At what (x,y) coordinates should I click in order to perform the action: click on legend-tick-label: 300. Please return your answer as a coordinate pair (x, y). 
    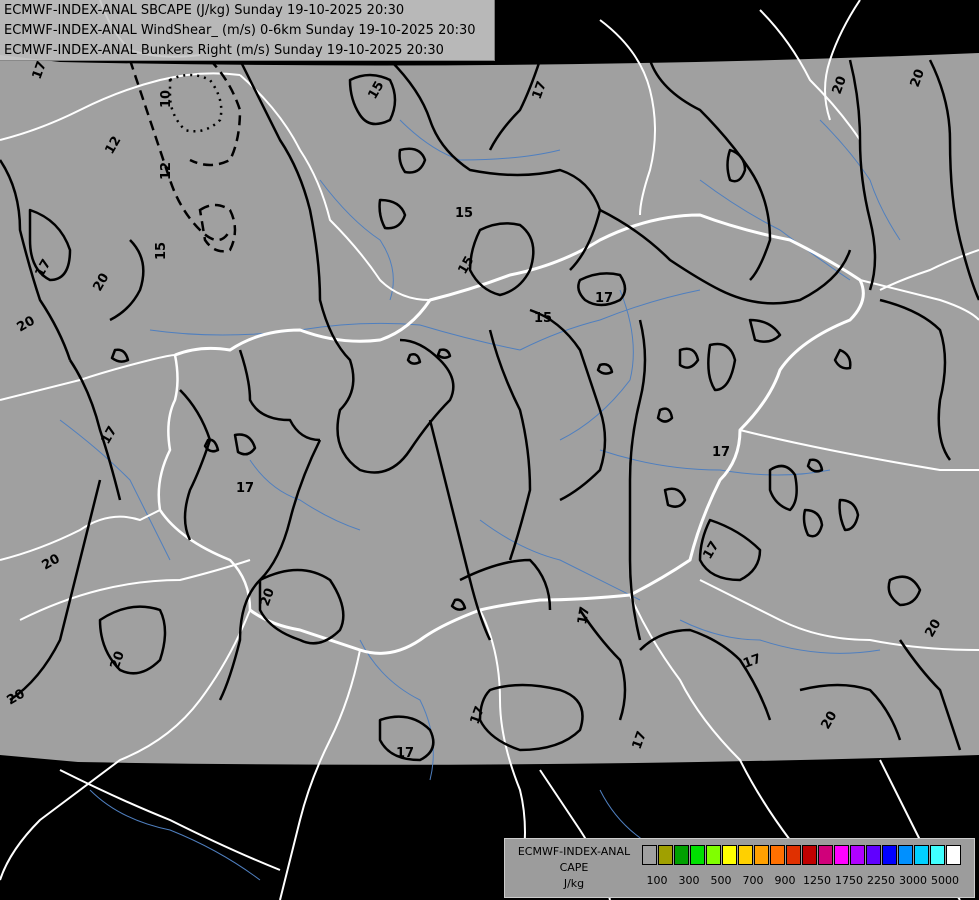
    Looking at the image, I should click on (689, 880).